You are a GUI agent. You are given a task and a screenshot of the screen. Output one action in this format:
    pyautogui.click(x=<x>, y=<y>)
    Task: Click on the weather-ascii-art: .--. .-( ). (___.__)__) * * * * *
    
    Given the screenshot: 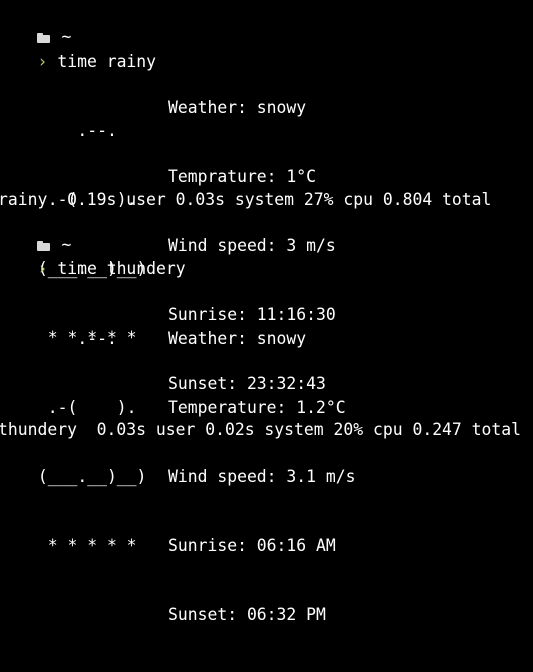 What is the action you would take?
    pyautogui.click(x=92, y=442)
    